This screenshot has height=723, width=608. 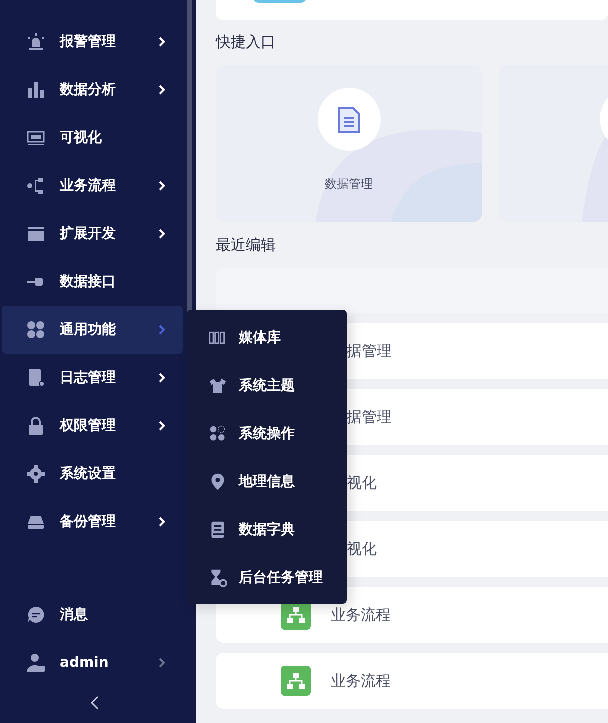 I want to click on sidebar-item: 备份管理, so click(x=92, y=522).